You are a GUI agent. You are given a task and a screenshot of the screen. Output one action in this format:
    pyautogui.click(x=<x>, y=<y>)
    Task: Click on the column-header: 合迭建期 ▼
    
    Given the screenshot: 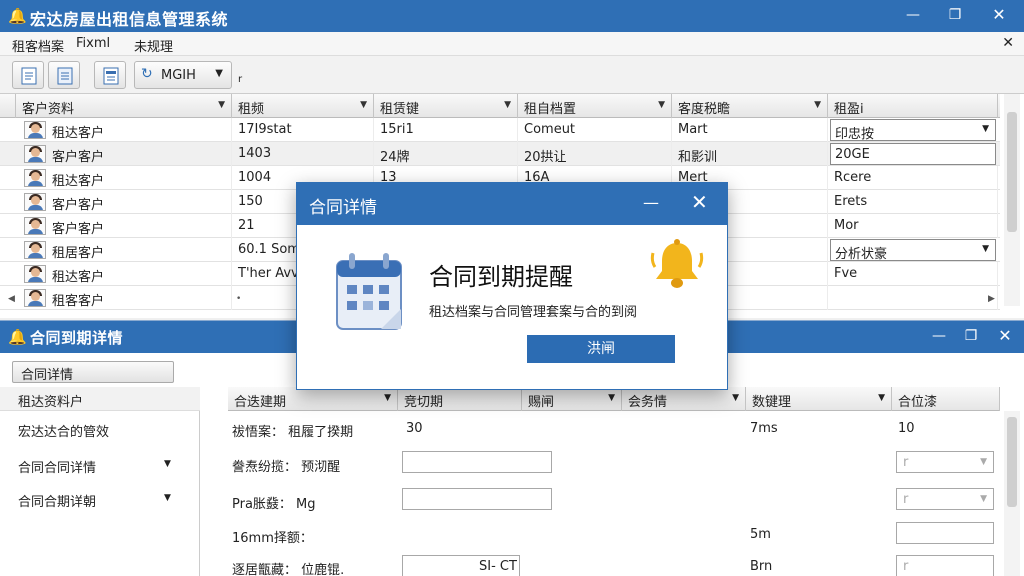 What is the action you would take?
    pyautogui.click(x=313, y=399)
    